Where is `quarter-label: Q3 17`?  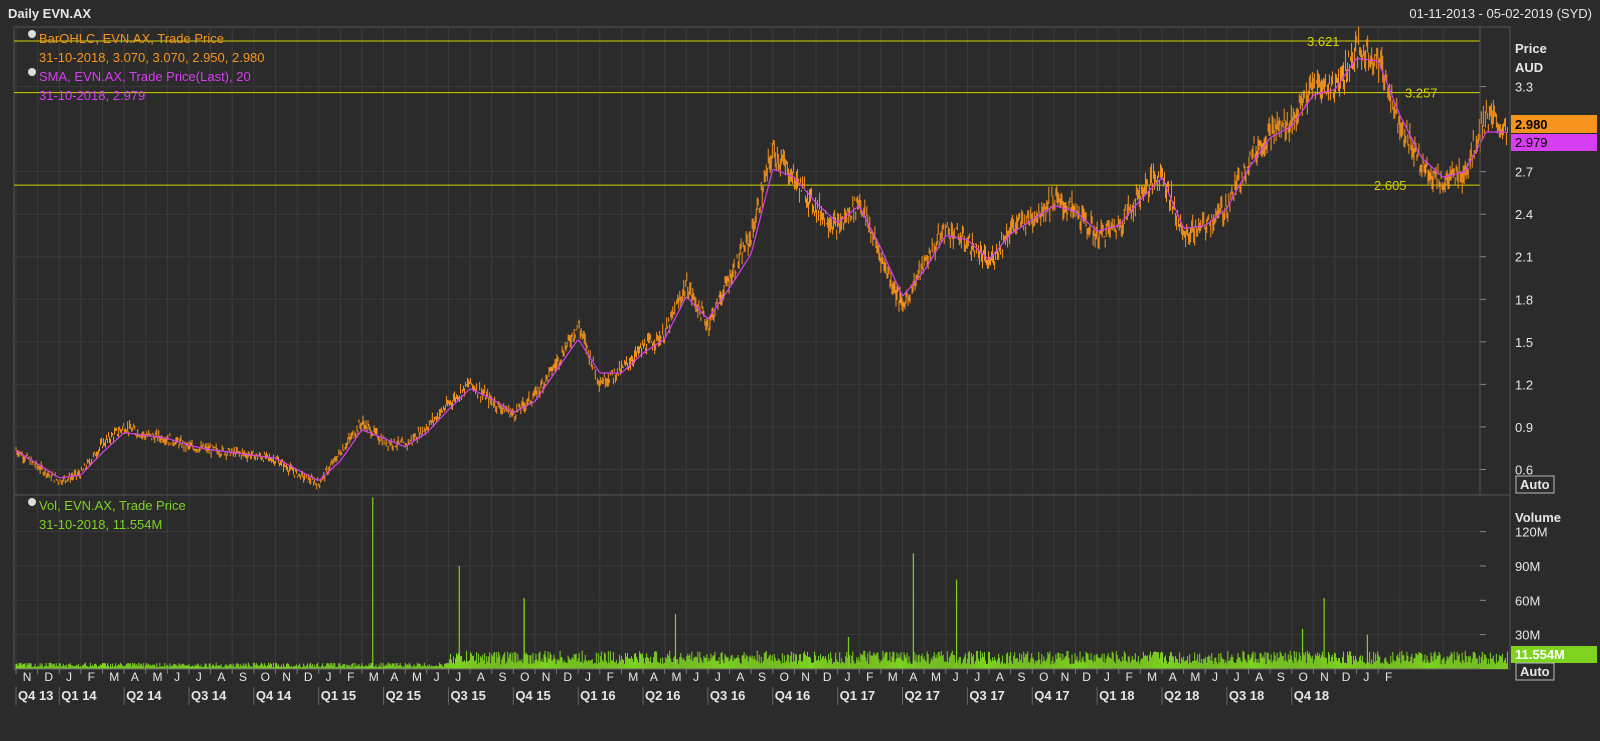 quarter-label: Q3 17 is located at coordinates (986, 695).